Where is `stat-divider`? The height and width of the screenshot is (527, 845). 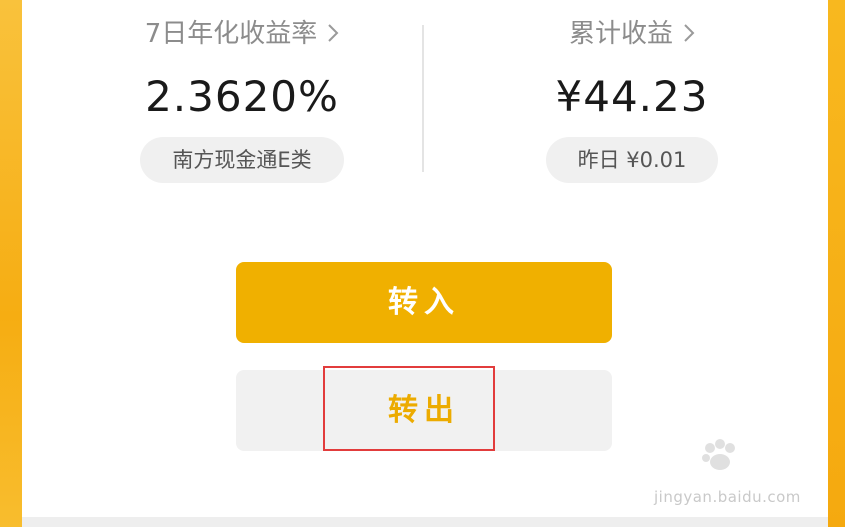
stat-divider is located at coordinates (423, 98).